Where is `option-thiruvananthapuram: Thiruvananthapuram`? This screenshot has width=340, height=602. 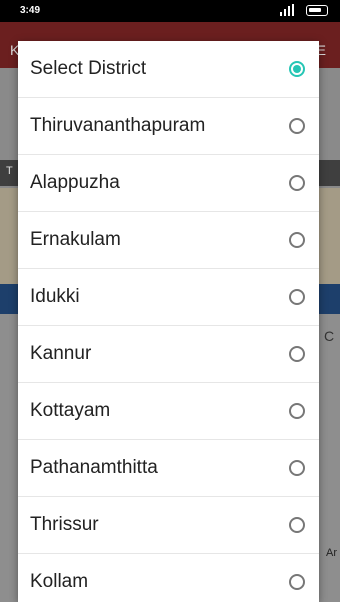
option-thiruvananthapuram: Thiruvananthapuram is located at coordinates (168, 126).